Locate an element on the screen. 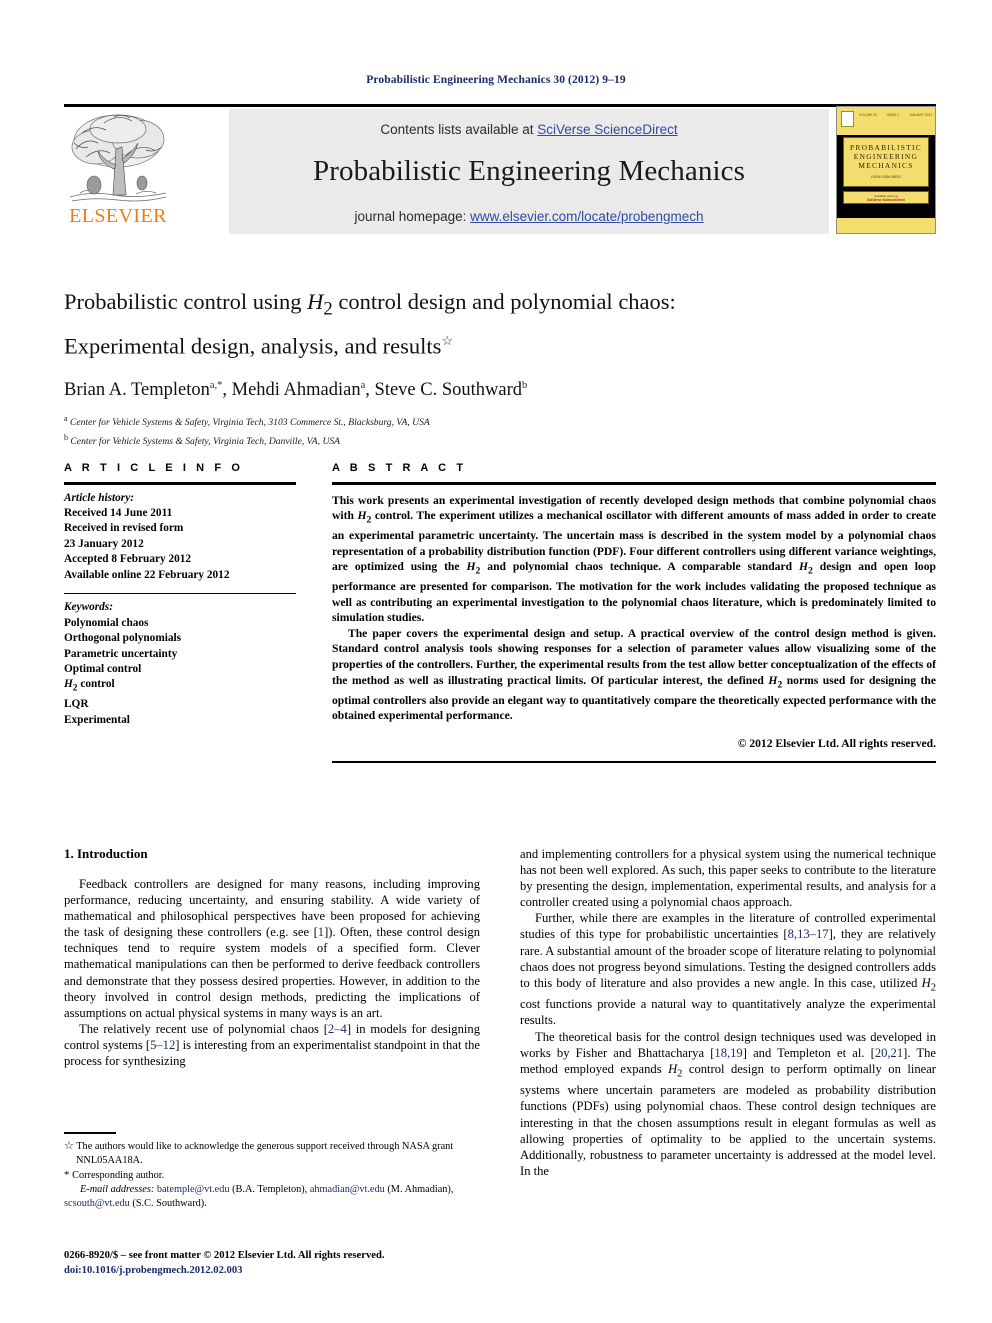  keyword-item: Polynomial chaos is located at coordinates (180, 623).